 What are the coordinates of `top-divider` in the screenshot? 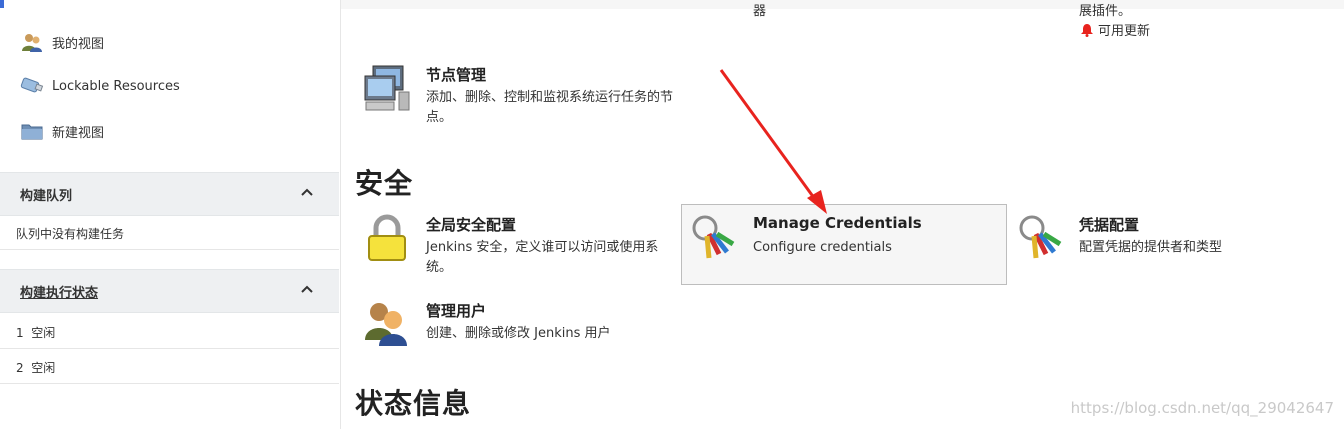 It's located at (842, 4).